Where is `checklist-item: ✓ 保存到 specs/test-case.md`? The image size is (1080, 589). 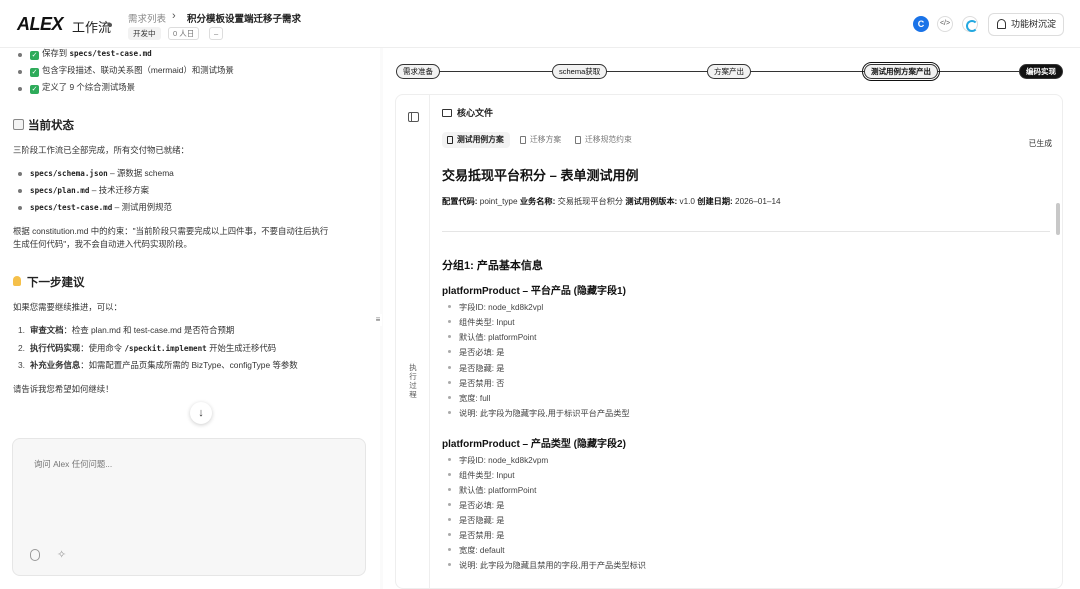
checklist-item: ✓ 保存到 specs/test-case.md is located at coordinates (91, 54).